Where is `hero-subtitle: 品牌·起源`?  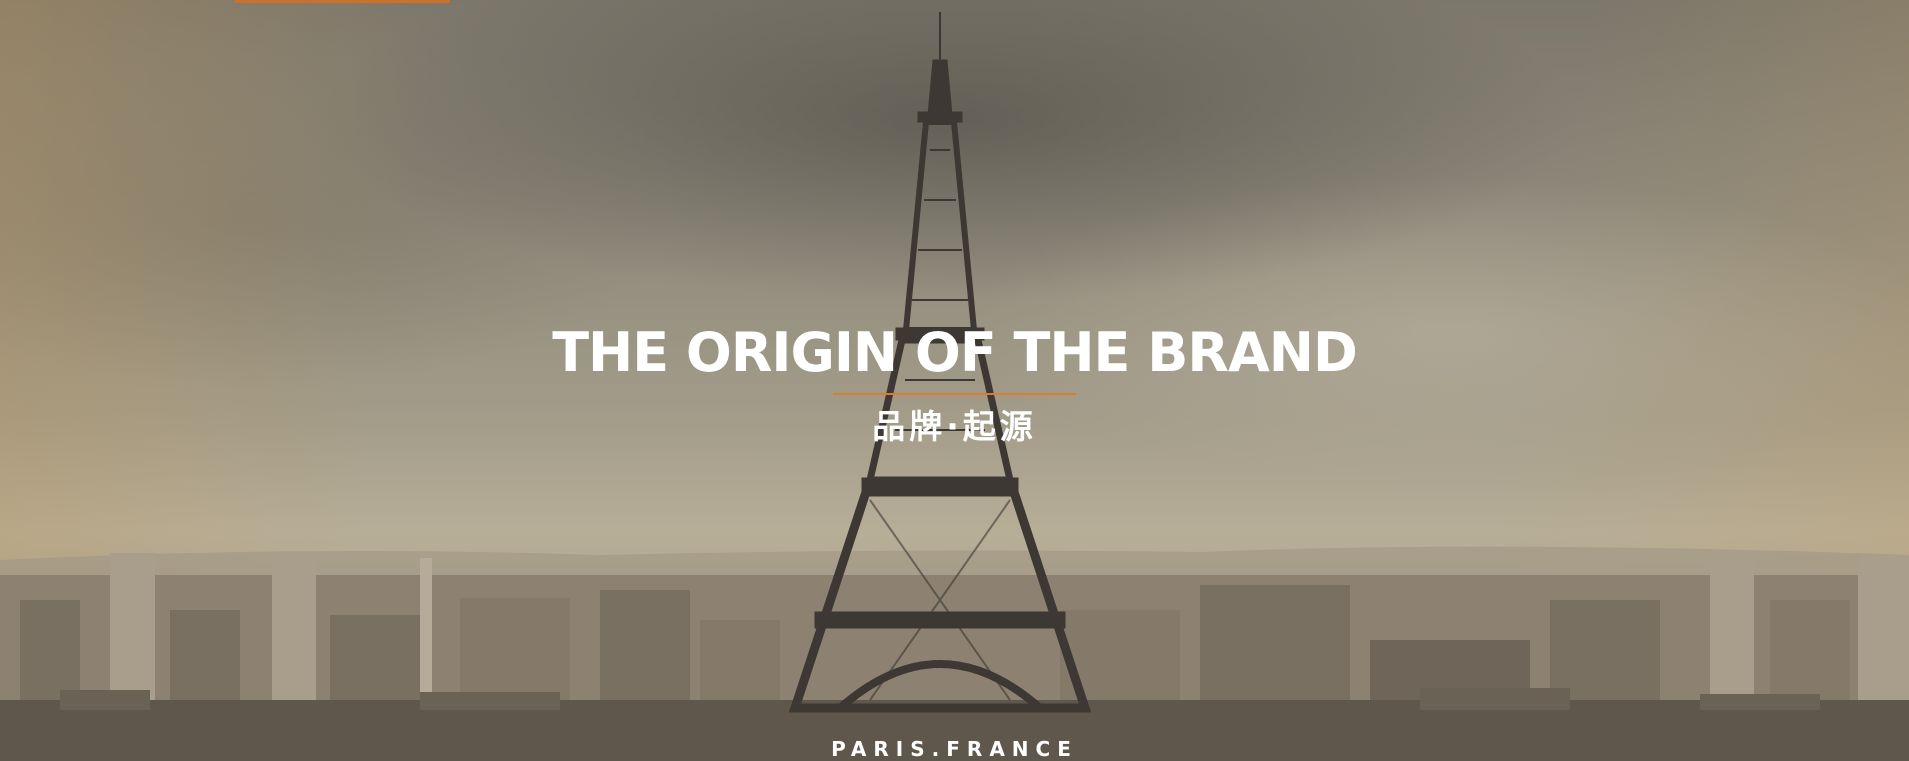 hero-subtitle: 品牌·起源 is located at coordinates (954, 426).